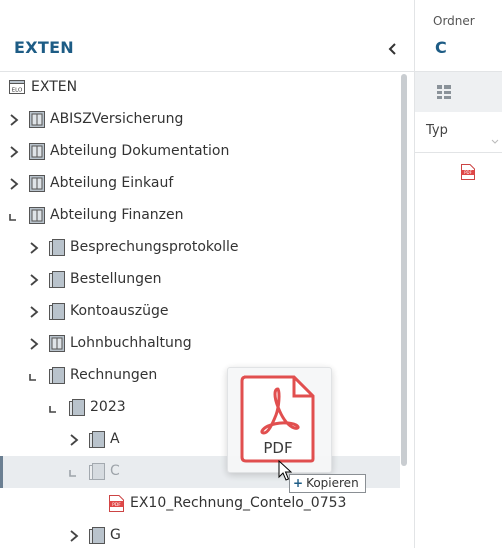  Describe the element at coordinates (116, 279) in the screenshot. I see `tree-item-label: Bestellungen` at that location.